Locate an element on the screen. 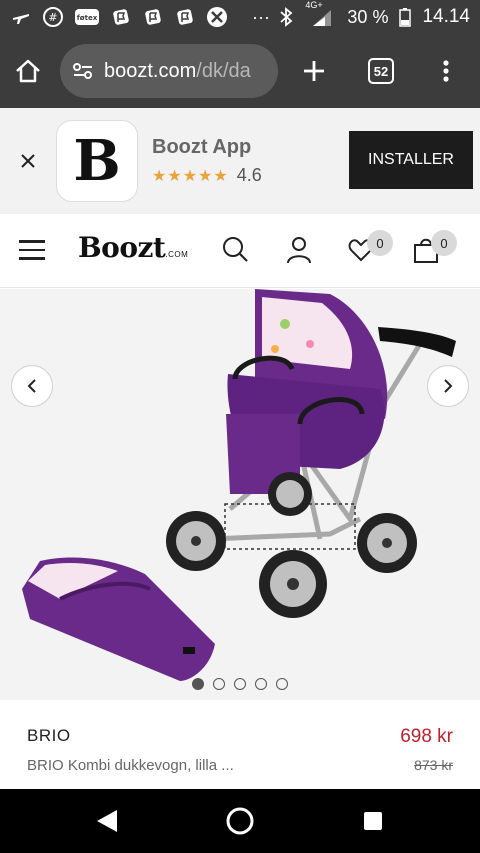  browser-menu-icon is located at coordinates (446, 71).